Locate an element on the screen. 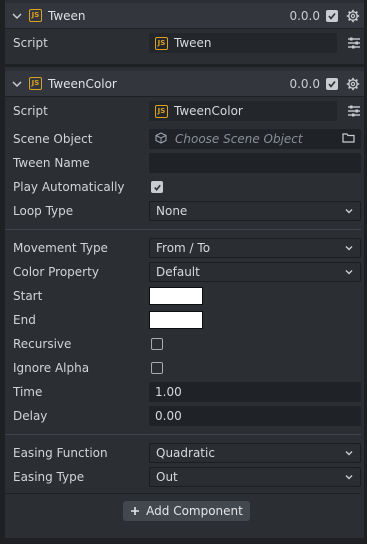  script-value: TweenColor is located at coordinates (208, 111).